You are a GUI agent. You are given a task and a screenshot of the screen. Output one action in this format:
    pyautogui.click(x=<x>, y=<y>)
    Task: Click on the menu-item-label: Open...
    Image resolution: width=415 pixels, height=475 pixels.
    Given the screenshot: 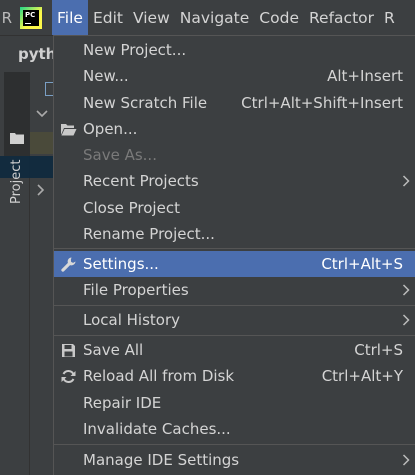 What is the action you would take?
    pyautogui.click(x=110, y=129)
    